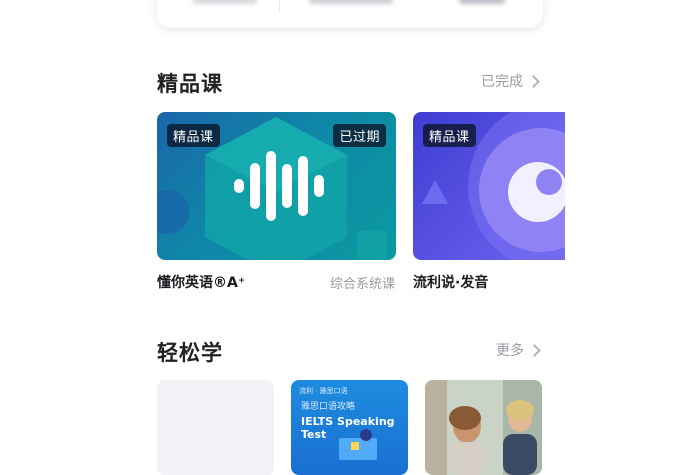  Describe the element at coordinates (363, 284) in the screenshot. I see `course-category: 综合系统课` at that location.